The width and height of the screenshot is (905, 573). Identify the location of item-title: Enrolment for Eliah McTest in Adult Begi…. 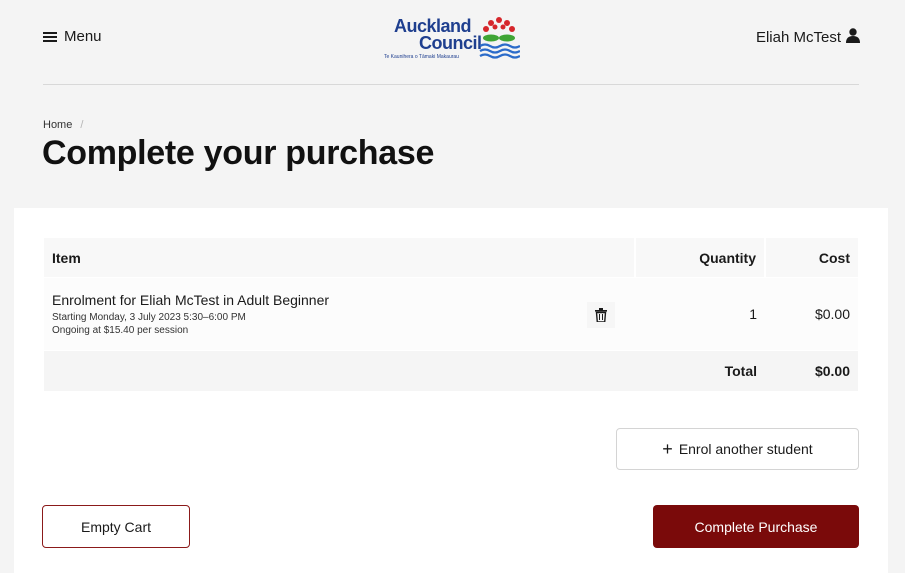
(191, 299).